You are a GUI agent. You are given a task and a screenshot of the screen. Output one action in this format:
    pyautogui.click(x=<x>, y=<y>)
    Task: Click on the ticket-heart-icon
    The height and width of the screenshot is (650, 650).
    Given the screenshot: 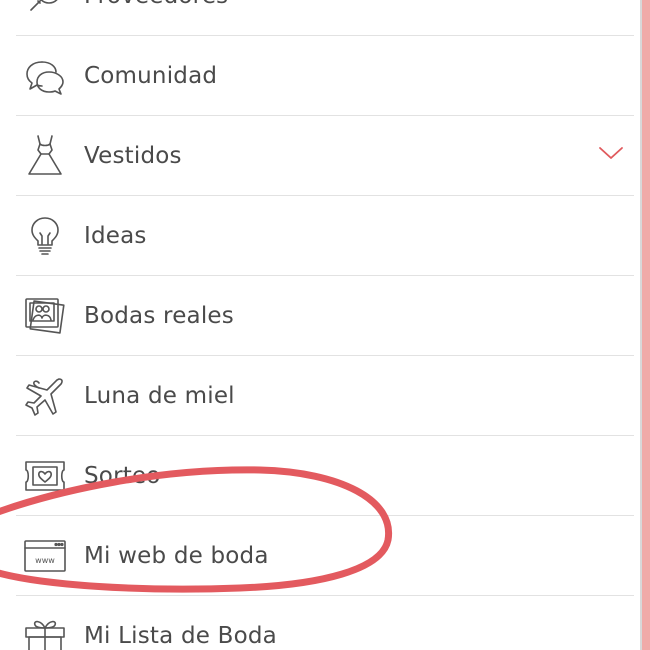 What is the action you would take?
    pyautogui.click(x=45, y=476)
    